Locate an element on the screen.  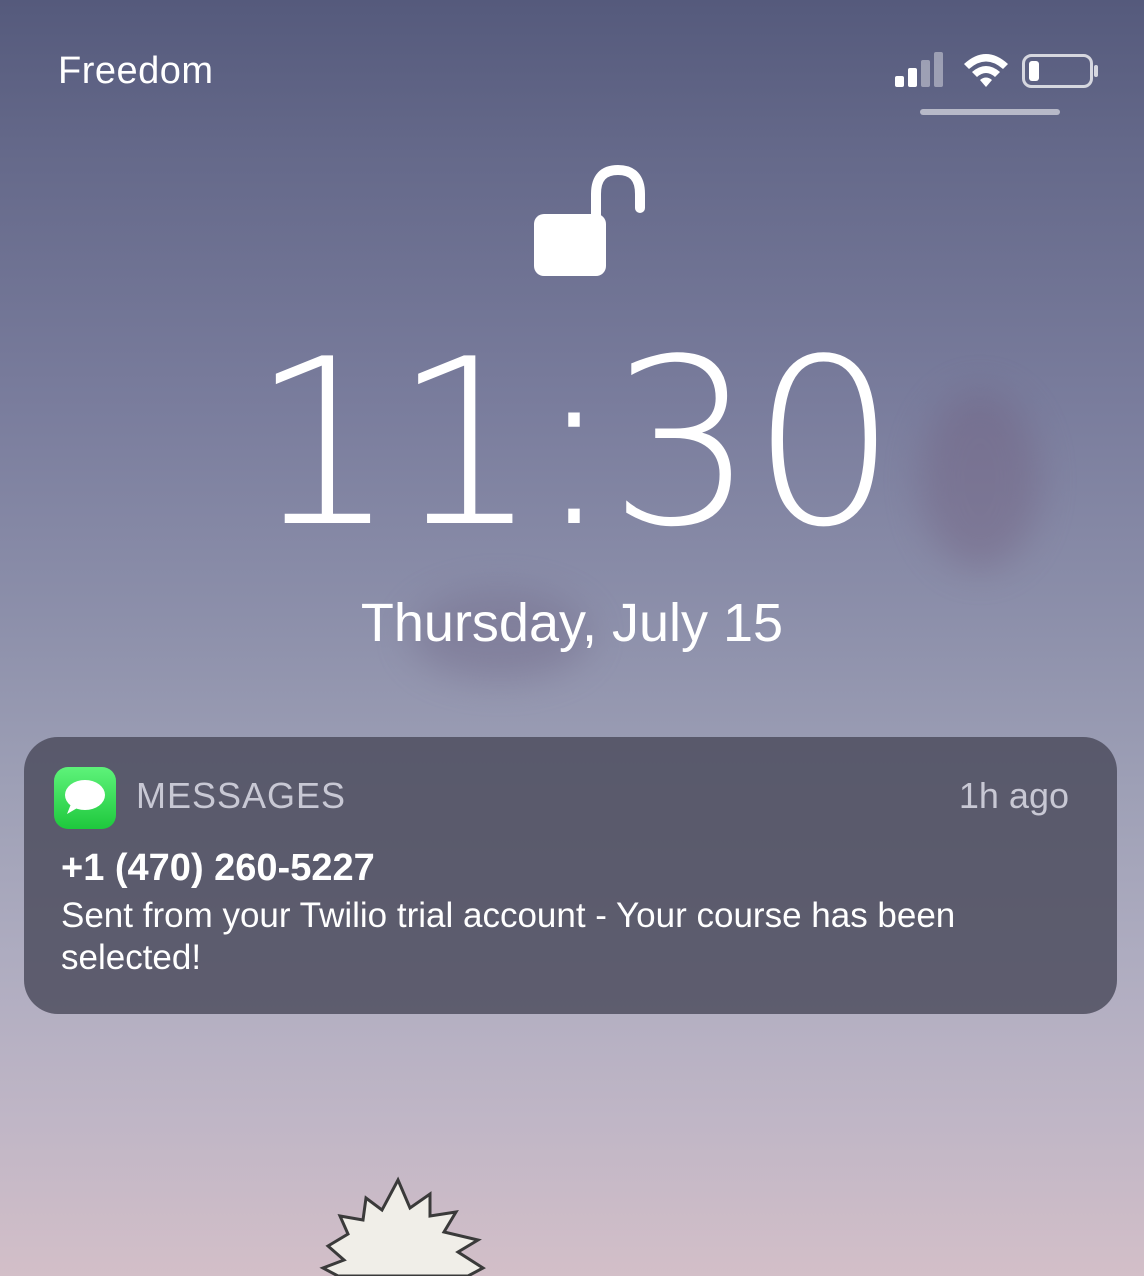
notification-time: 1h ago is located at coordinates (1013, 795).